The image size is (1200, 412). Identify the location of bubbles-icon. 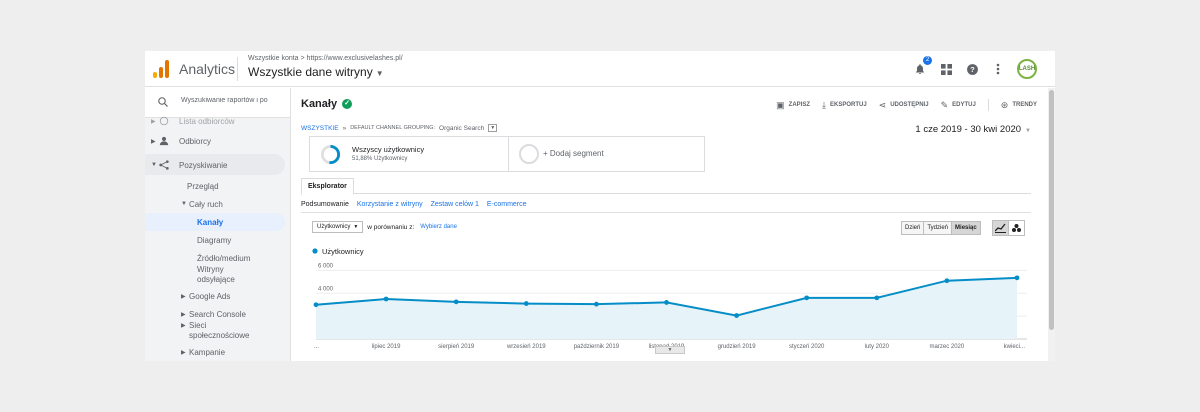
(1016, 228).